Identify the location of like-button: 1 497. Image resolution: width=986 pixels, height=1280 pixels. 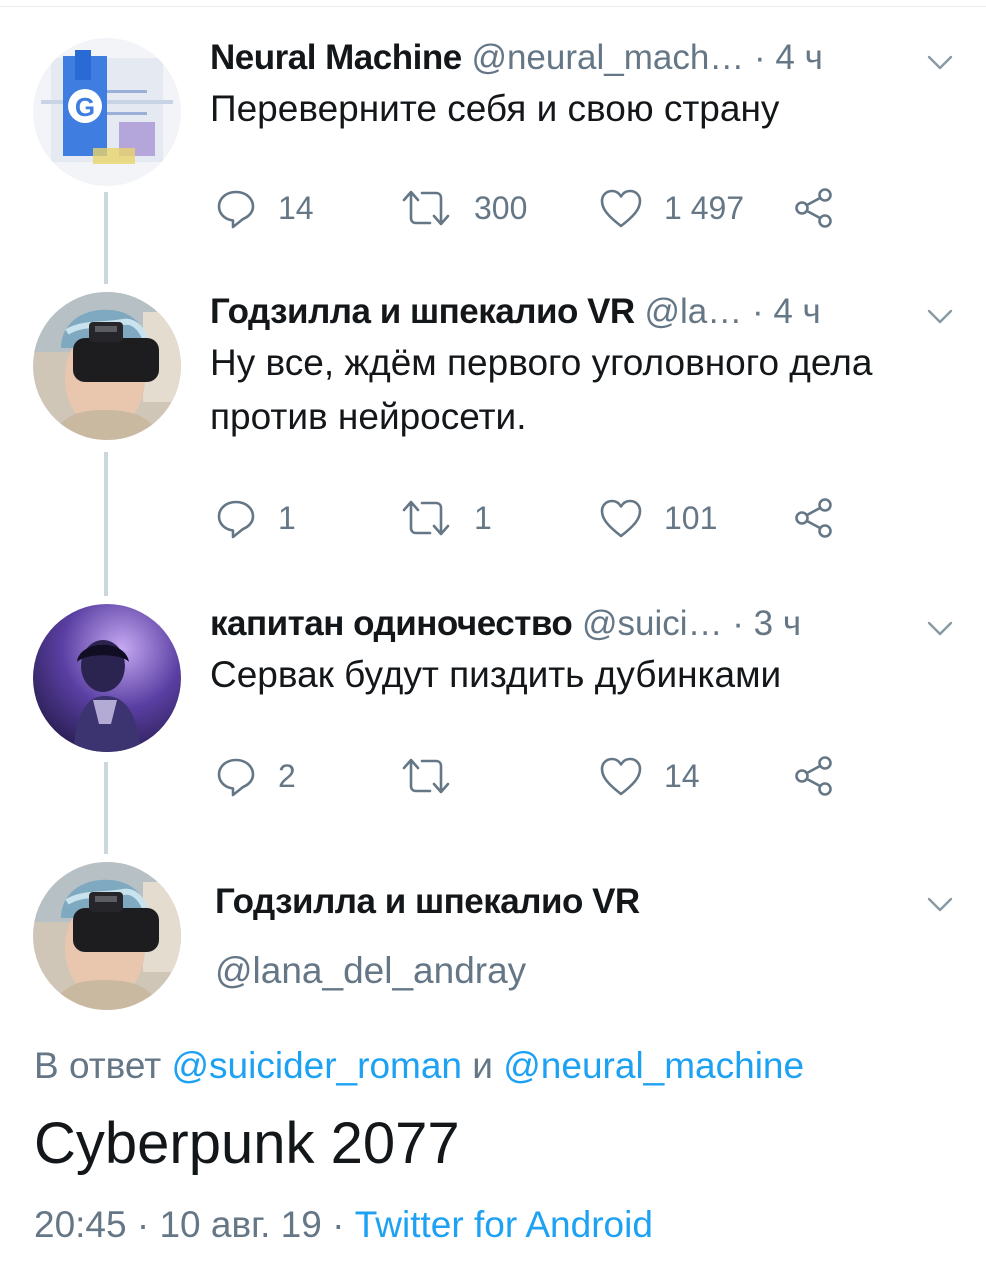
(671, 208).